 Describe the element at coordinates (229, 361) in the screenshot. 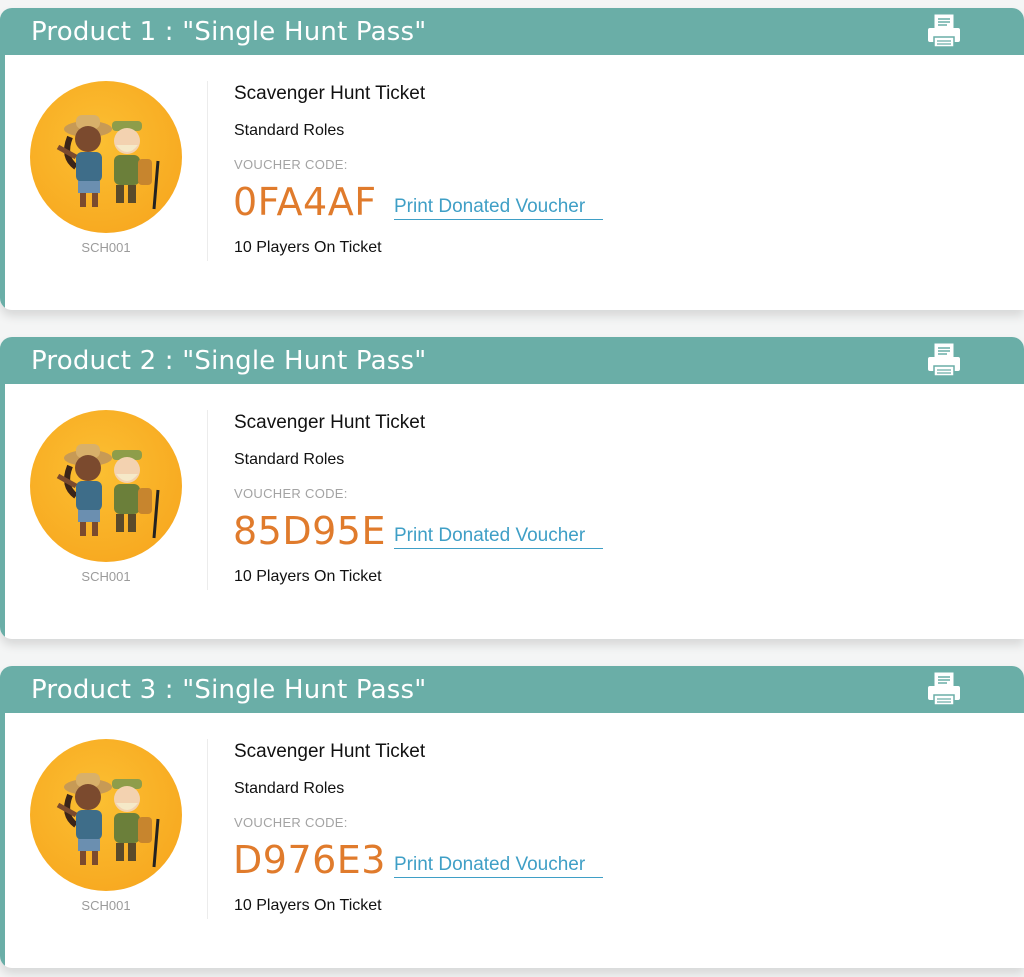

I see `product-title: Product 2 : "Single Hunt Pass"` at that location.